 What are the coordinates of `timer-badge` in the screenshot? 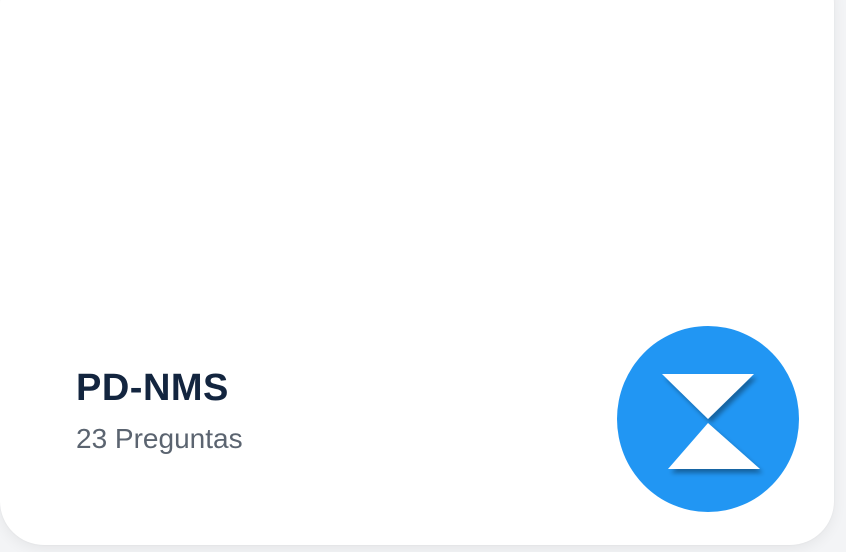 It's located at (708, 419).